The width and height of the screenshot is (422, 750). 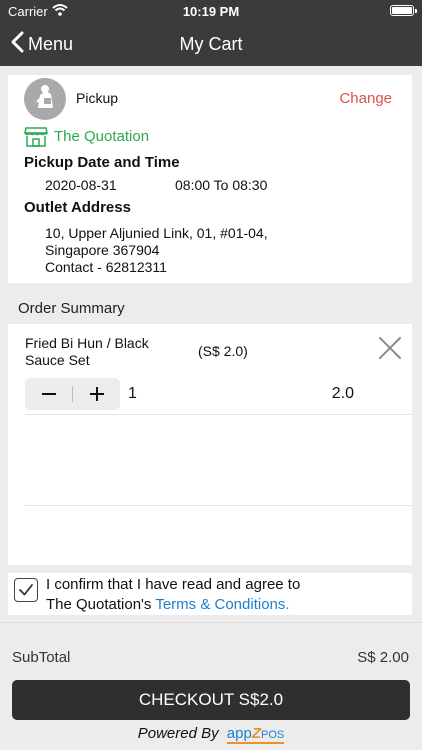 I want to click on terms-text-line-1: I confirm that I have read and agree to, so click(x=173, y=584).